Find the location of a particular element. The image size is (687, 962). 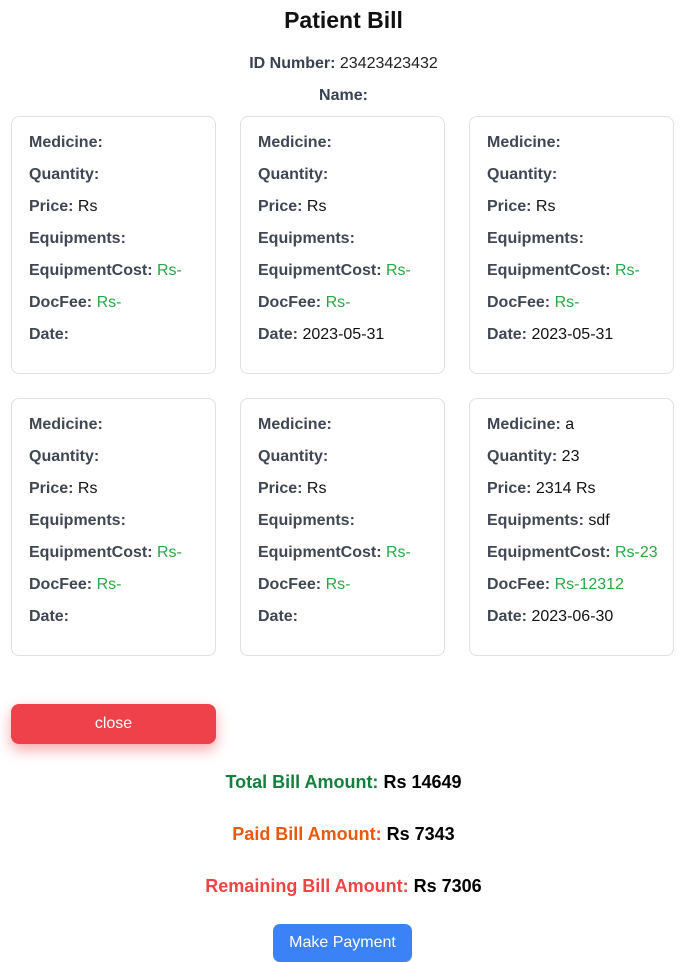

price-row: Price: 2314 Rs is located at coordinates (572, 495).